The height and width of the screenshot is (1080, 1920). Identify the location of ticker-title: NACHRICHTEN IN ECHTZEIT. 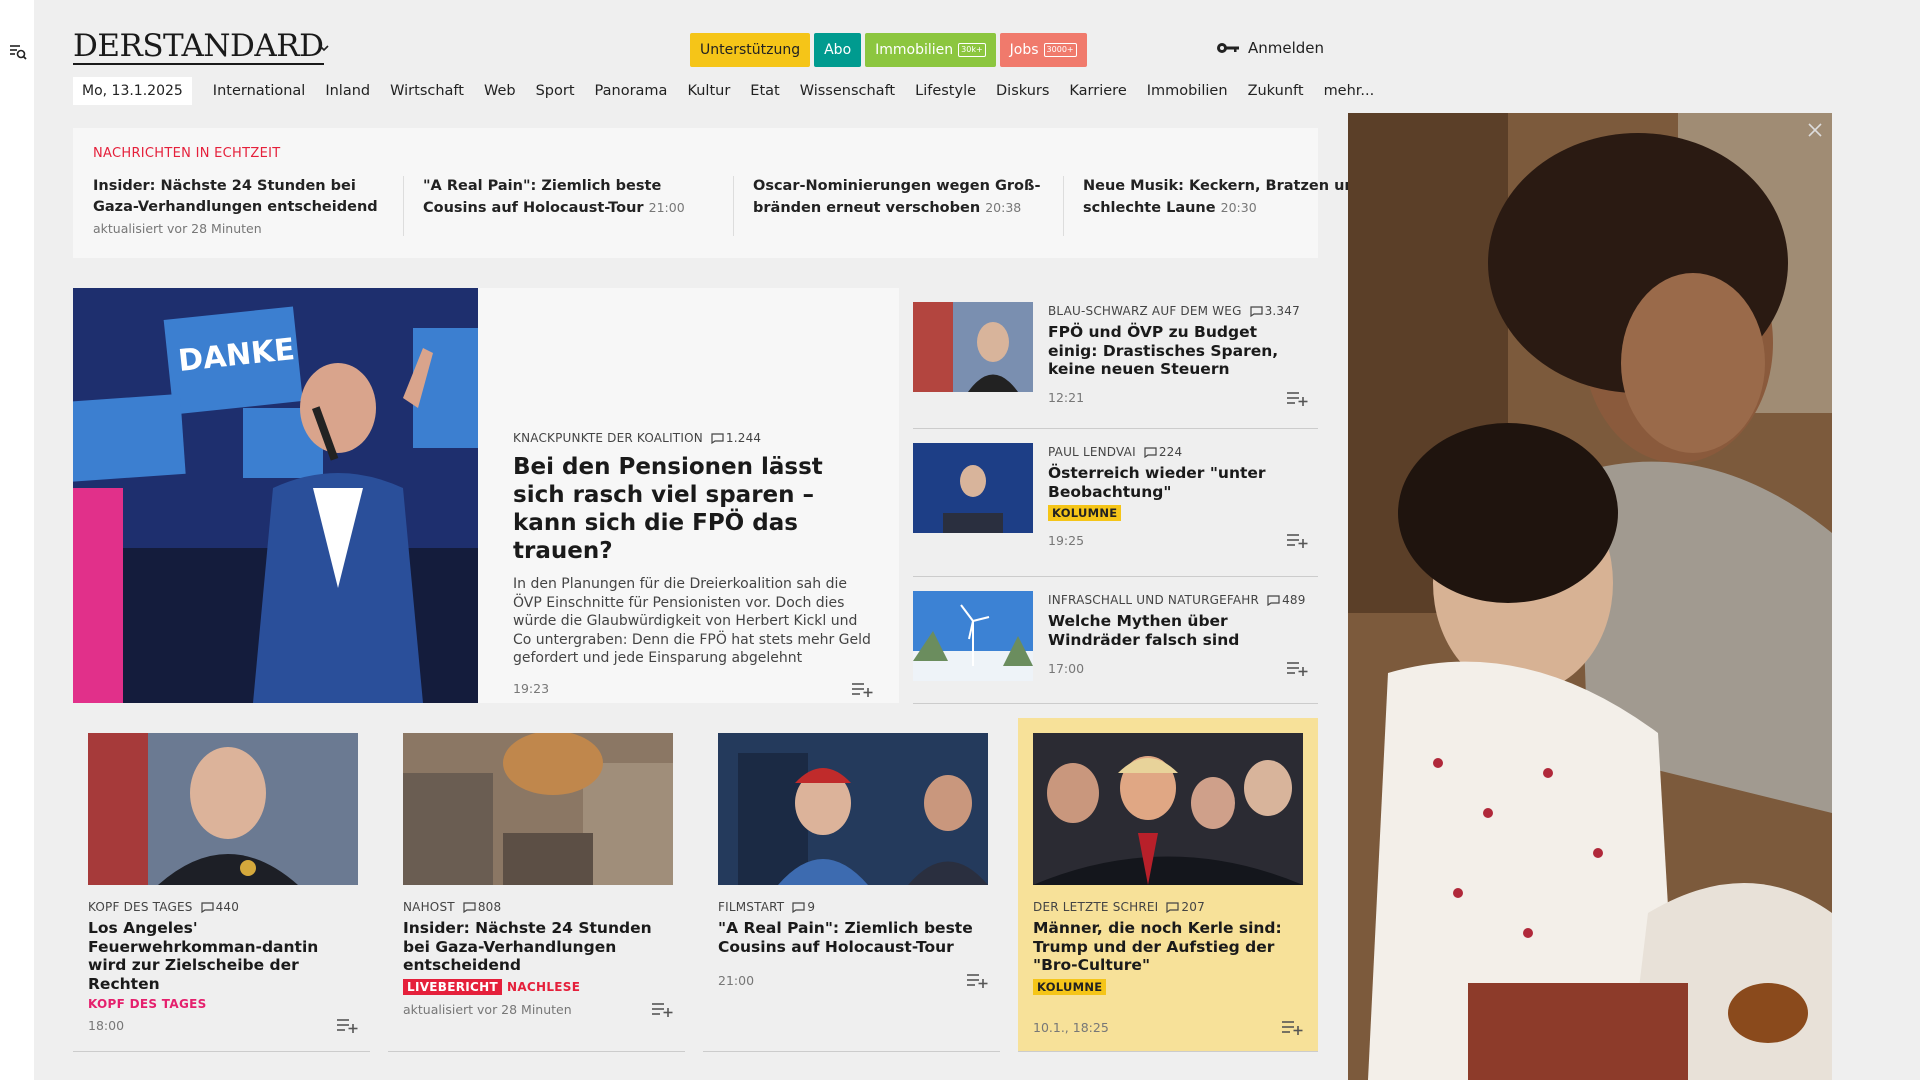
(187, 153).